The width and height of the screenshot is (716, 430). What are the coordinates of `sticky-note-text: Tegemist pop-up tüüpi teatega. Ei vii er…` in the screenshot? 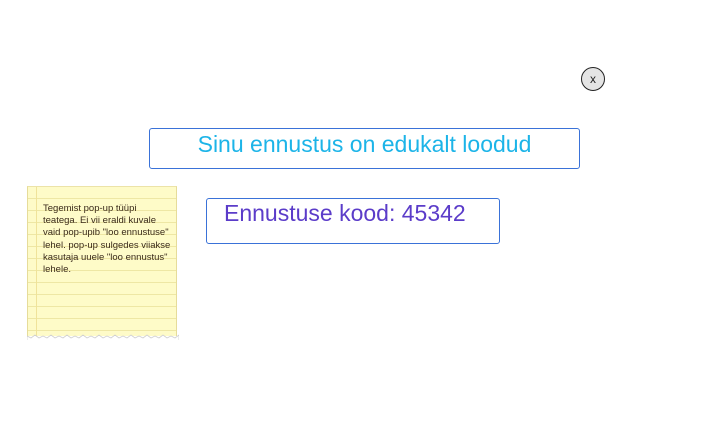 It's located at (107, 239).